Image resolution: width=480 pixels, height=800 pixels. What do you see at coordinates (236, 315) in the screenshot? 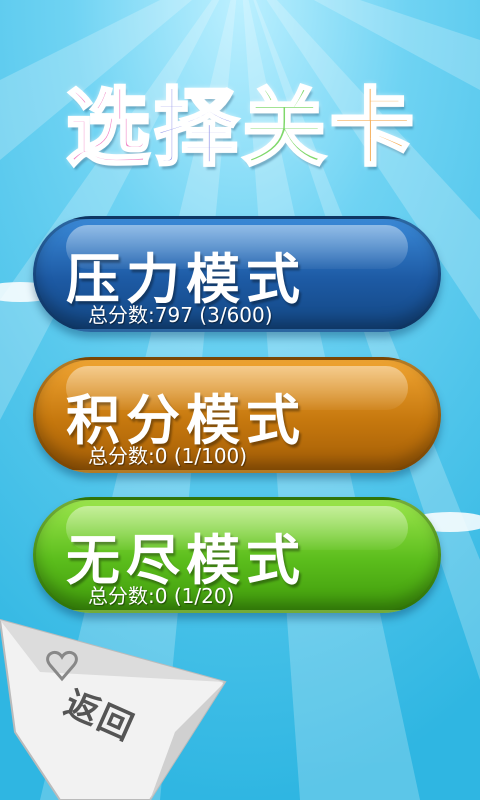
I see `level-progress: (3/600)` at bounding box center [236, 315].